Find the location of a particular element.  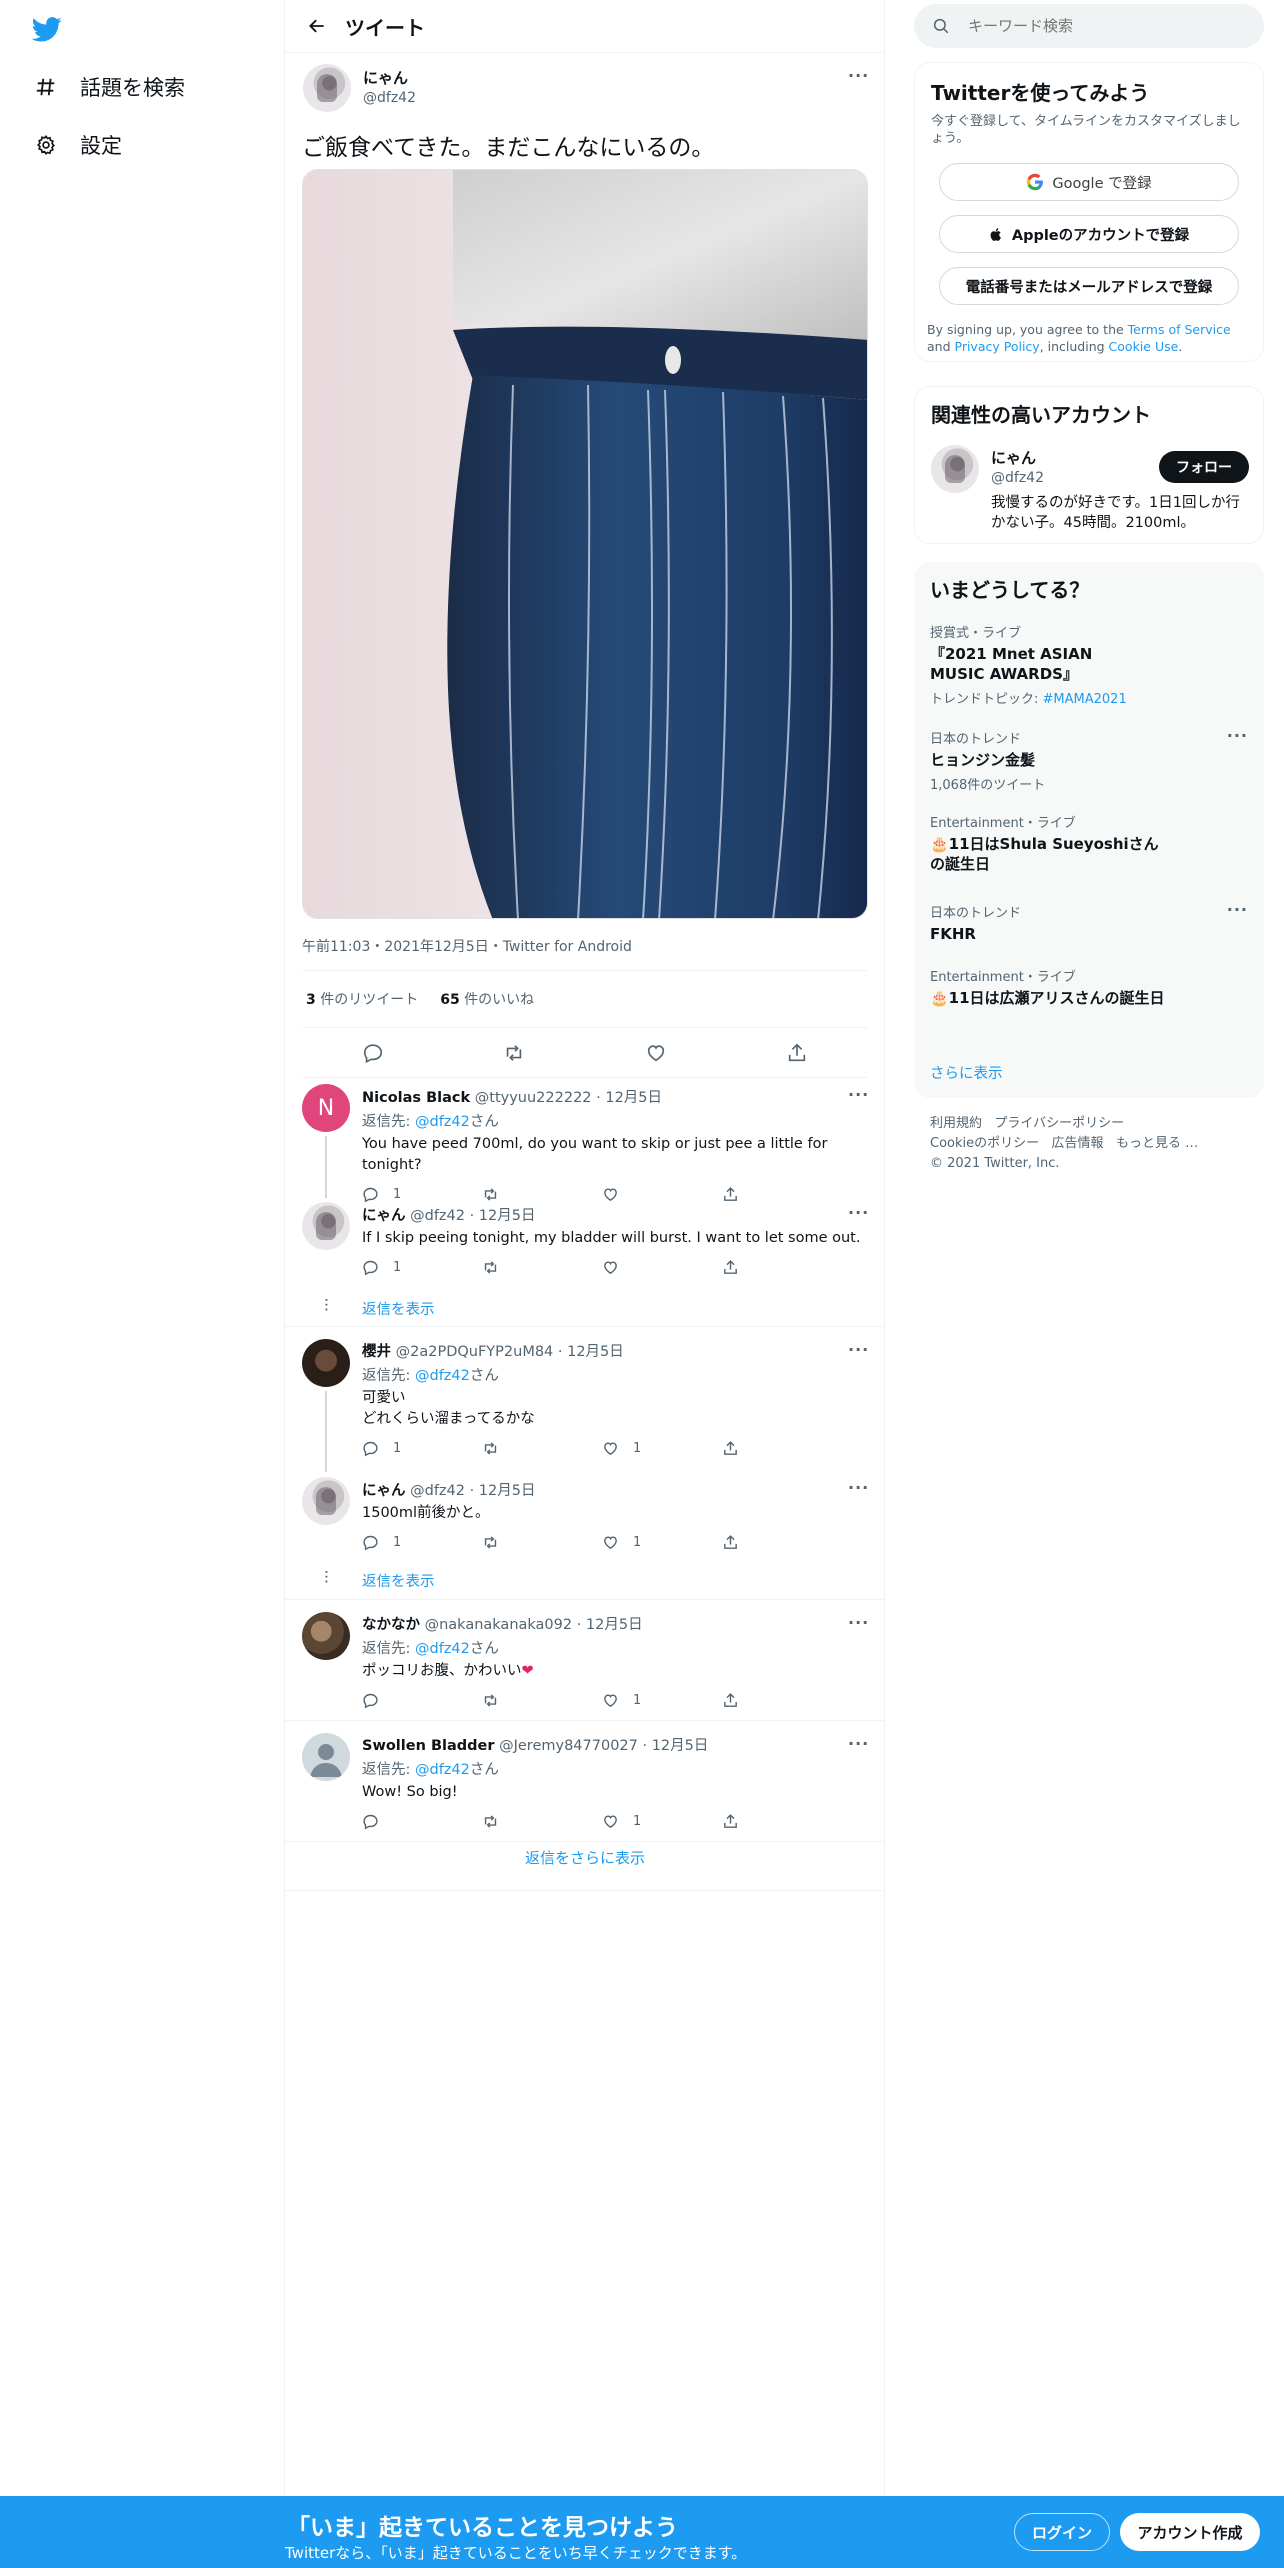

tweet-timestamp: 午前11:03・2021年12月5日・Twitter for Android is located at coordinates (467, 946).